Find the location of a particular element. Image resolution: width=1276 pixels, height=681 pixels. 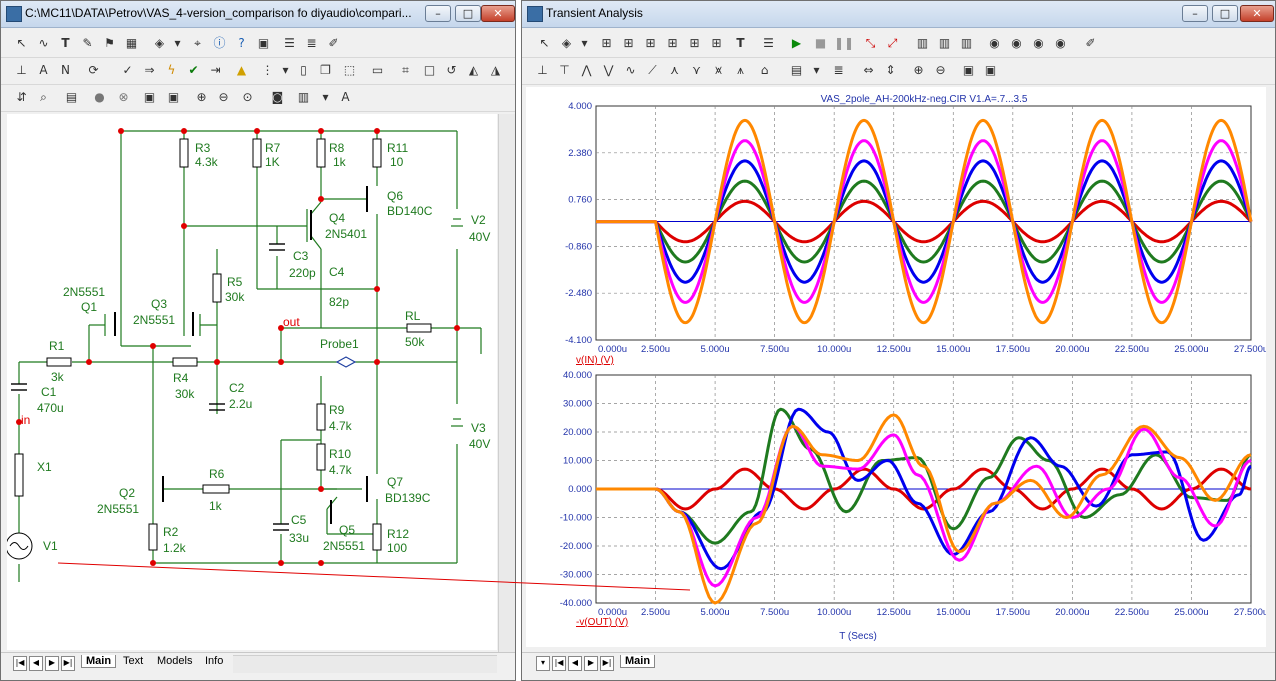

calendar-icon: ▤ is located at coordinates (71, 97).